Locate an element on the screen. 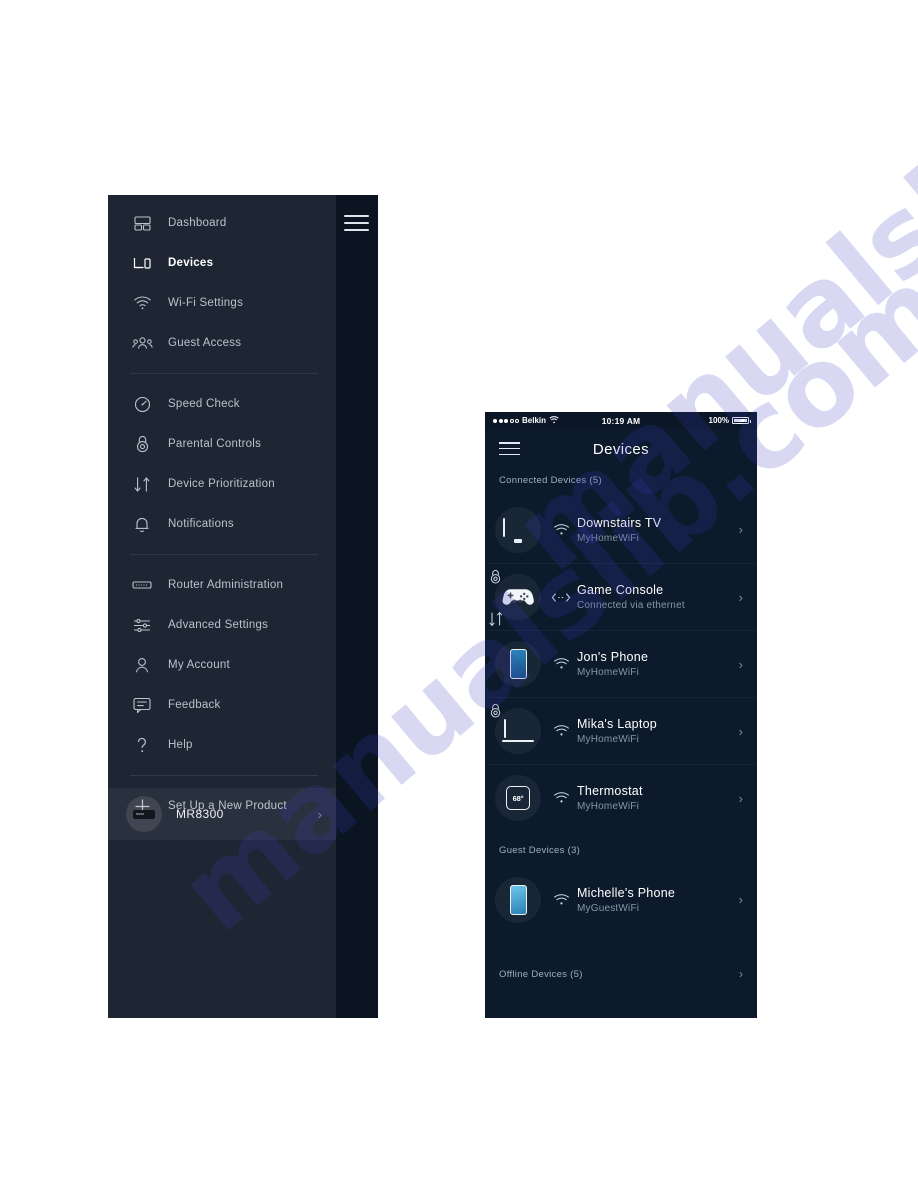 Image resolution: width=918 pixels, height=1188 pixels. device-list-item: Michelle's Phone MyGuestWiFi › is located at coordinates (621, 899).